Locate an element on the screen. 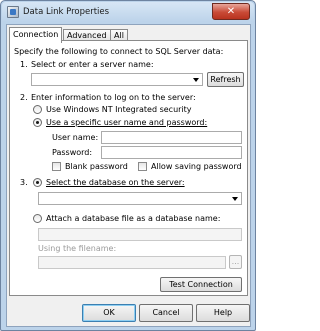  step2-number: 2. is located at coordinates (24, 97).